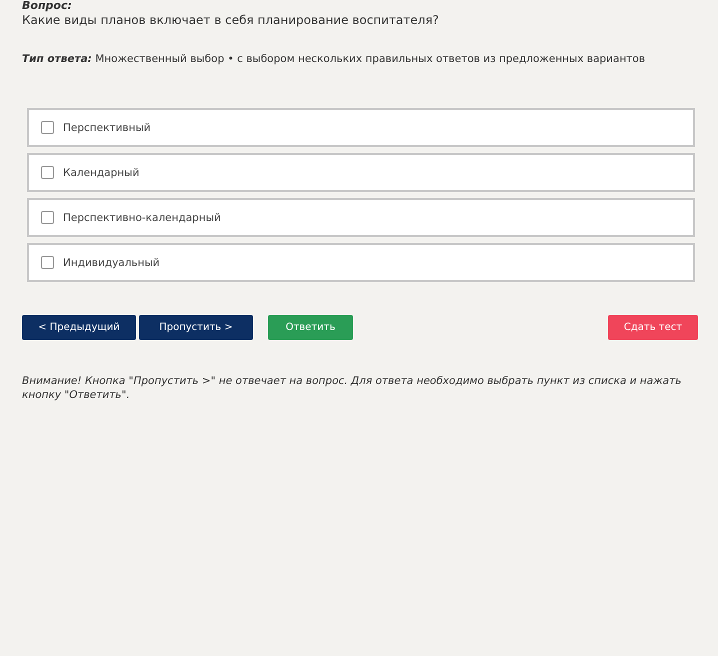 The width and height of the screenshot is (718, 656). What do you see at coordinates (352, 388) in the screenshot?
I see `warning-note: Внимание! Кнопка "Пропустить >" не отвечает на вопрос. Для ответа необходимо выбрать пункт из списка и нажать кнопку "Ответить".` at bounding box center [352, 388].